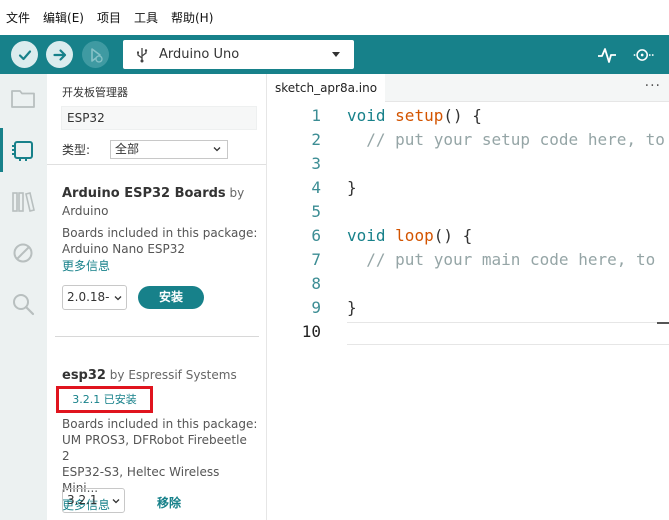 This screenshot has height=520, width=669. What do you see at coordinates (316, 259) in the screenshot?
I see `line-number: 7` at bounding box center [316, 259].